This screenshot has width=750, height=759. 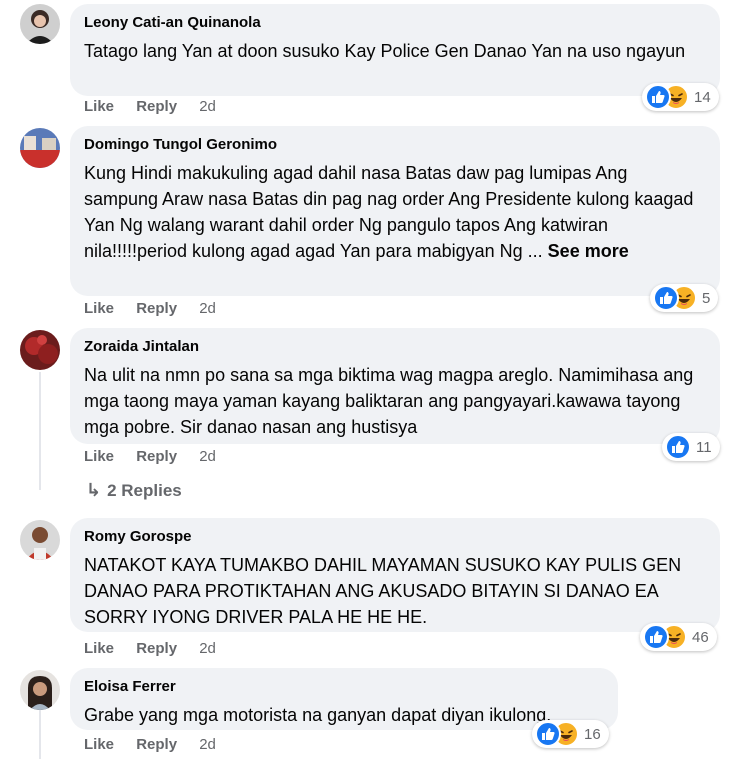 What do you see at coordinates (394, 23) in the screenshot?
I see `comment-author: Leony Cati-an Quinanola` at bounding box center [394, 23].